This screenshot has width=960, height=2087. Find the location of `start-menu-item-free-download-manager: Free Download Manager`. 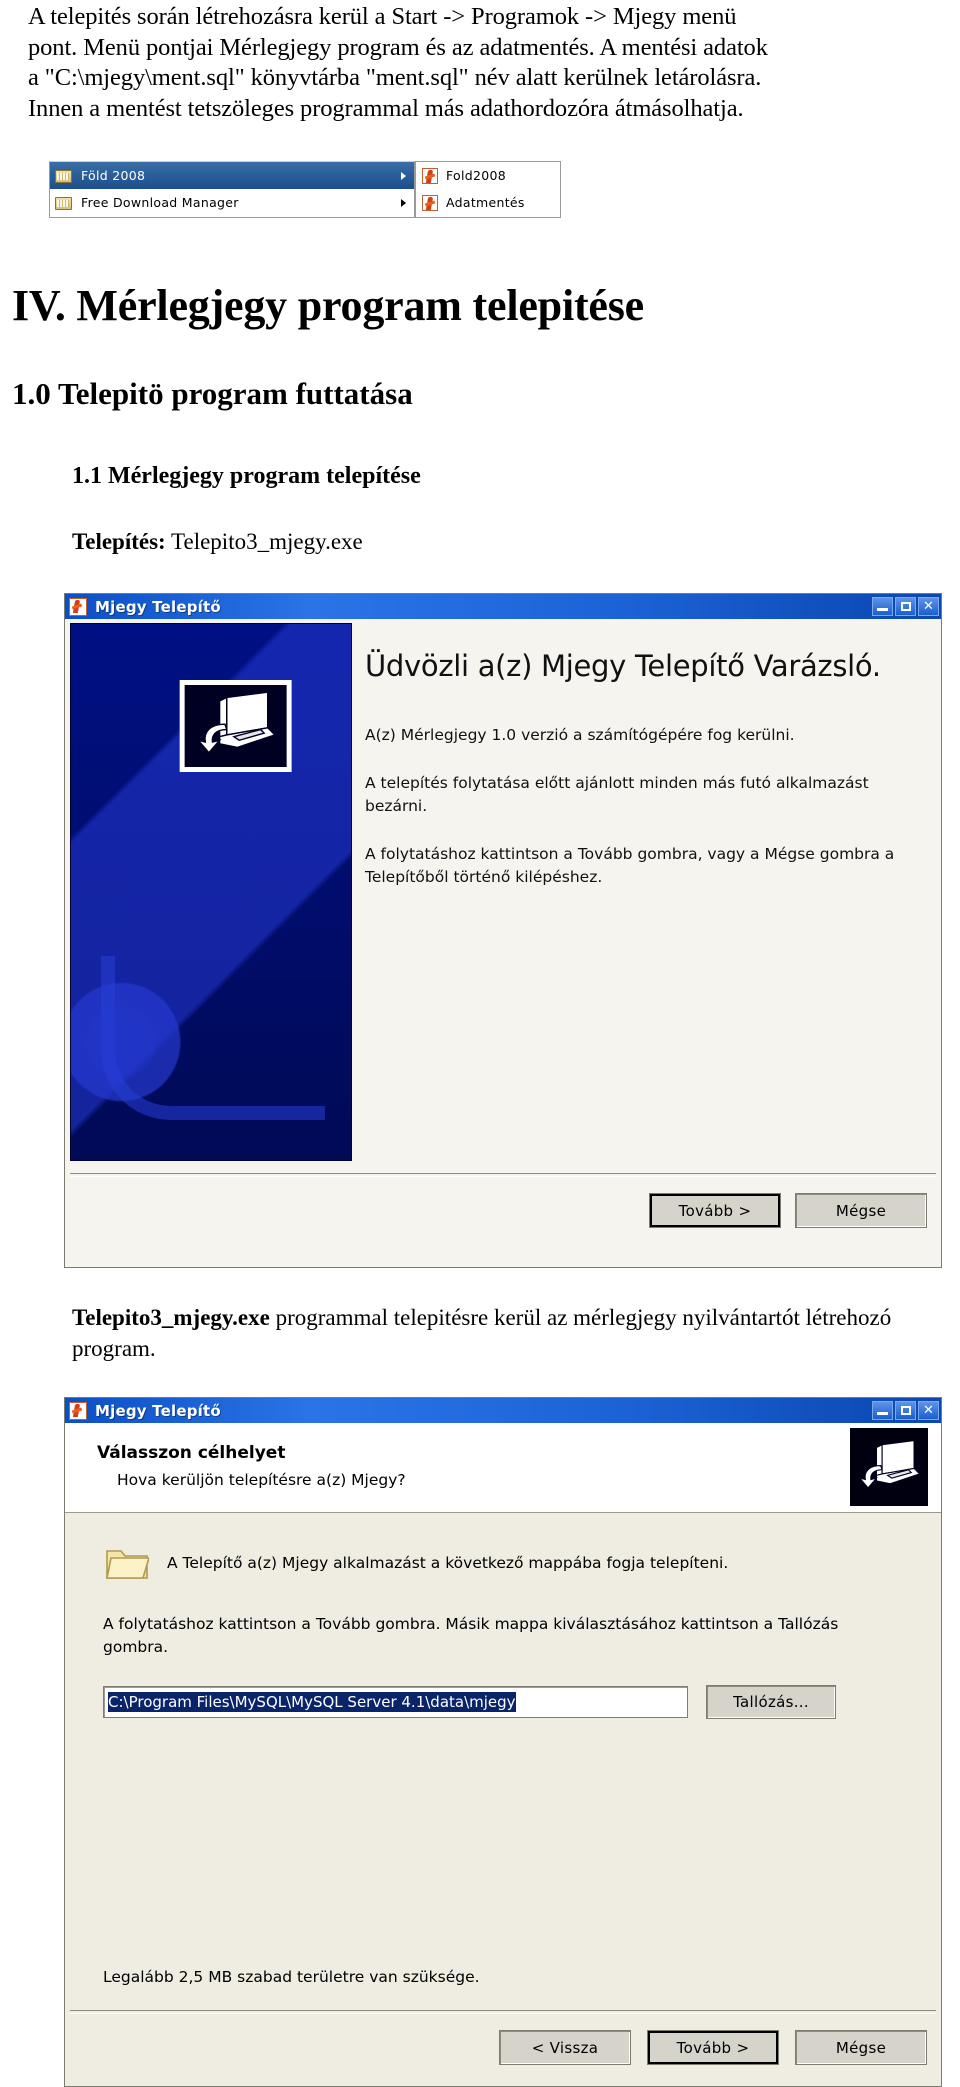

start-menu-item-free-download-manager: Free Download Manager is located at coordinates (232, 202).